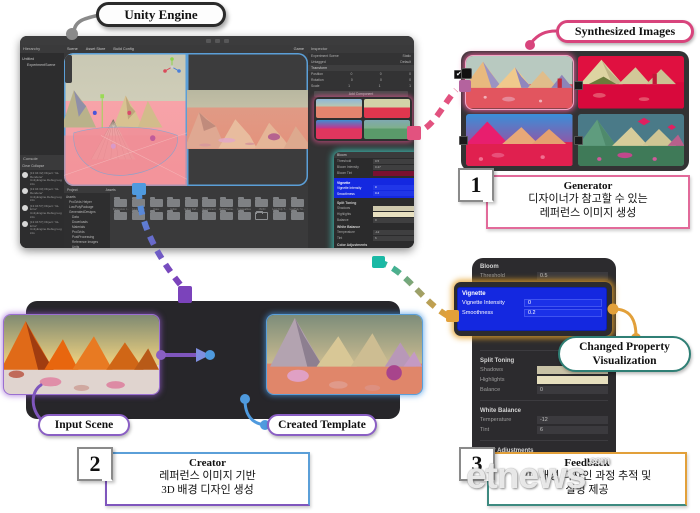 The height and width of the screenshot is (513, 700). Describe the element at coordinates (361, 86) in the screenshot. I see `transform-scale-row: Scale 1 1 1` at that location.